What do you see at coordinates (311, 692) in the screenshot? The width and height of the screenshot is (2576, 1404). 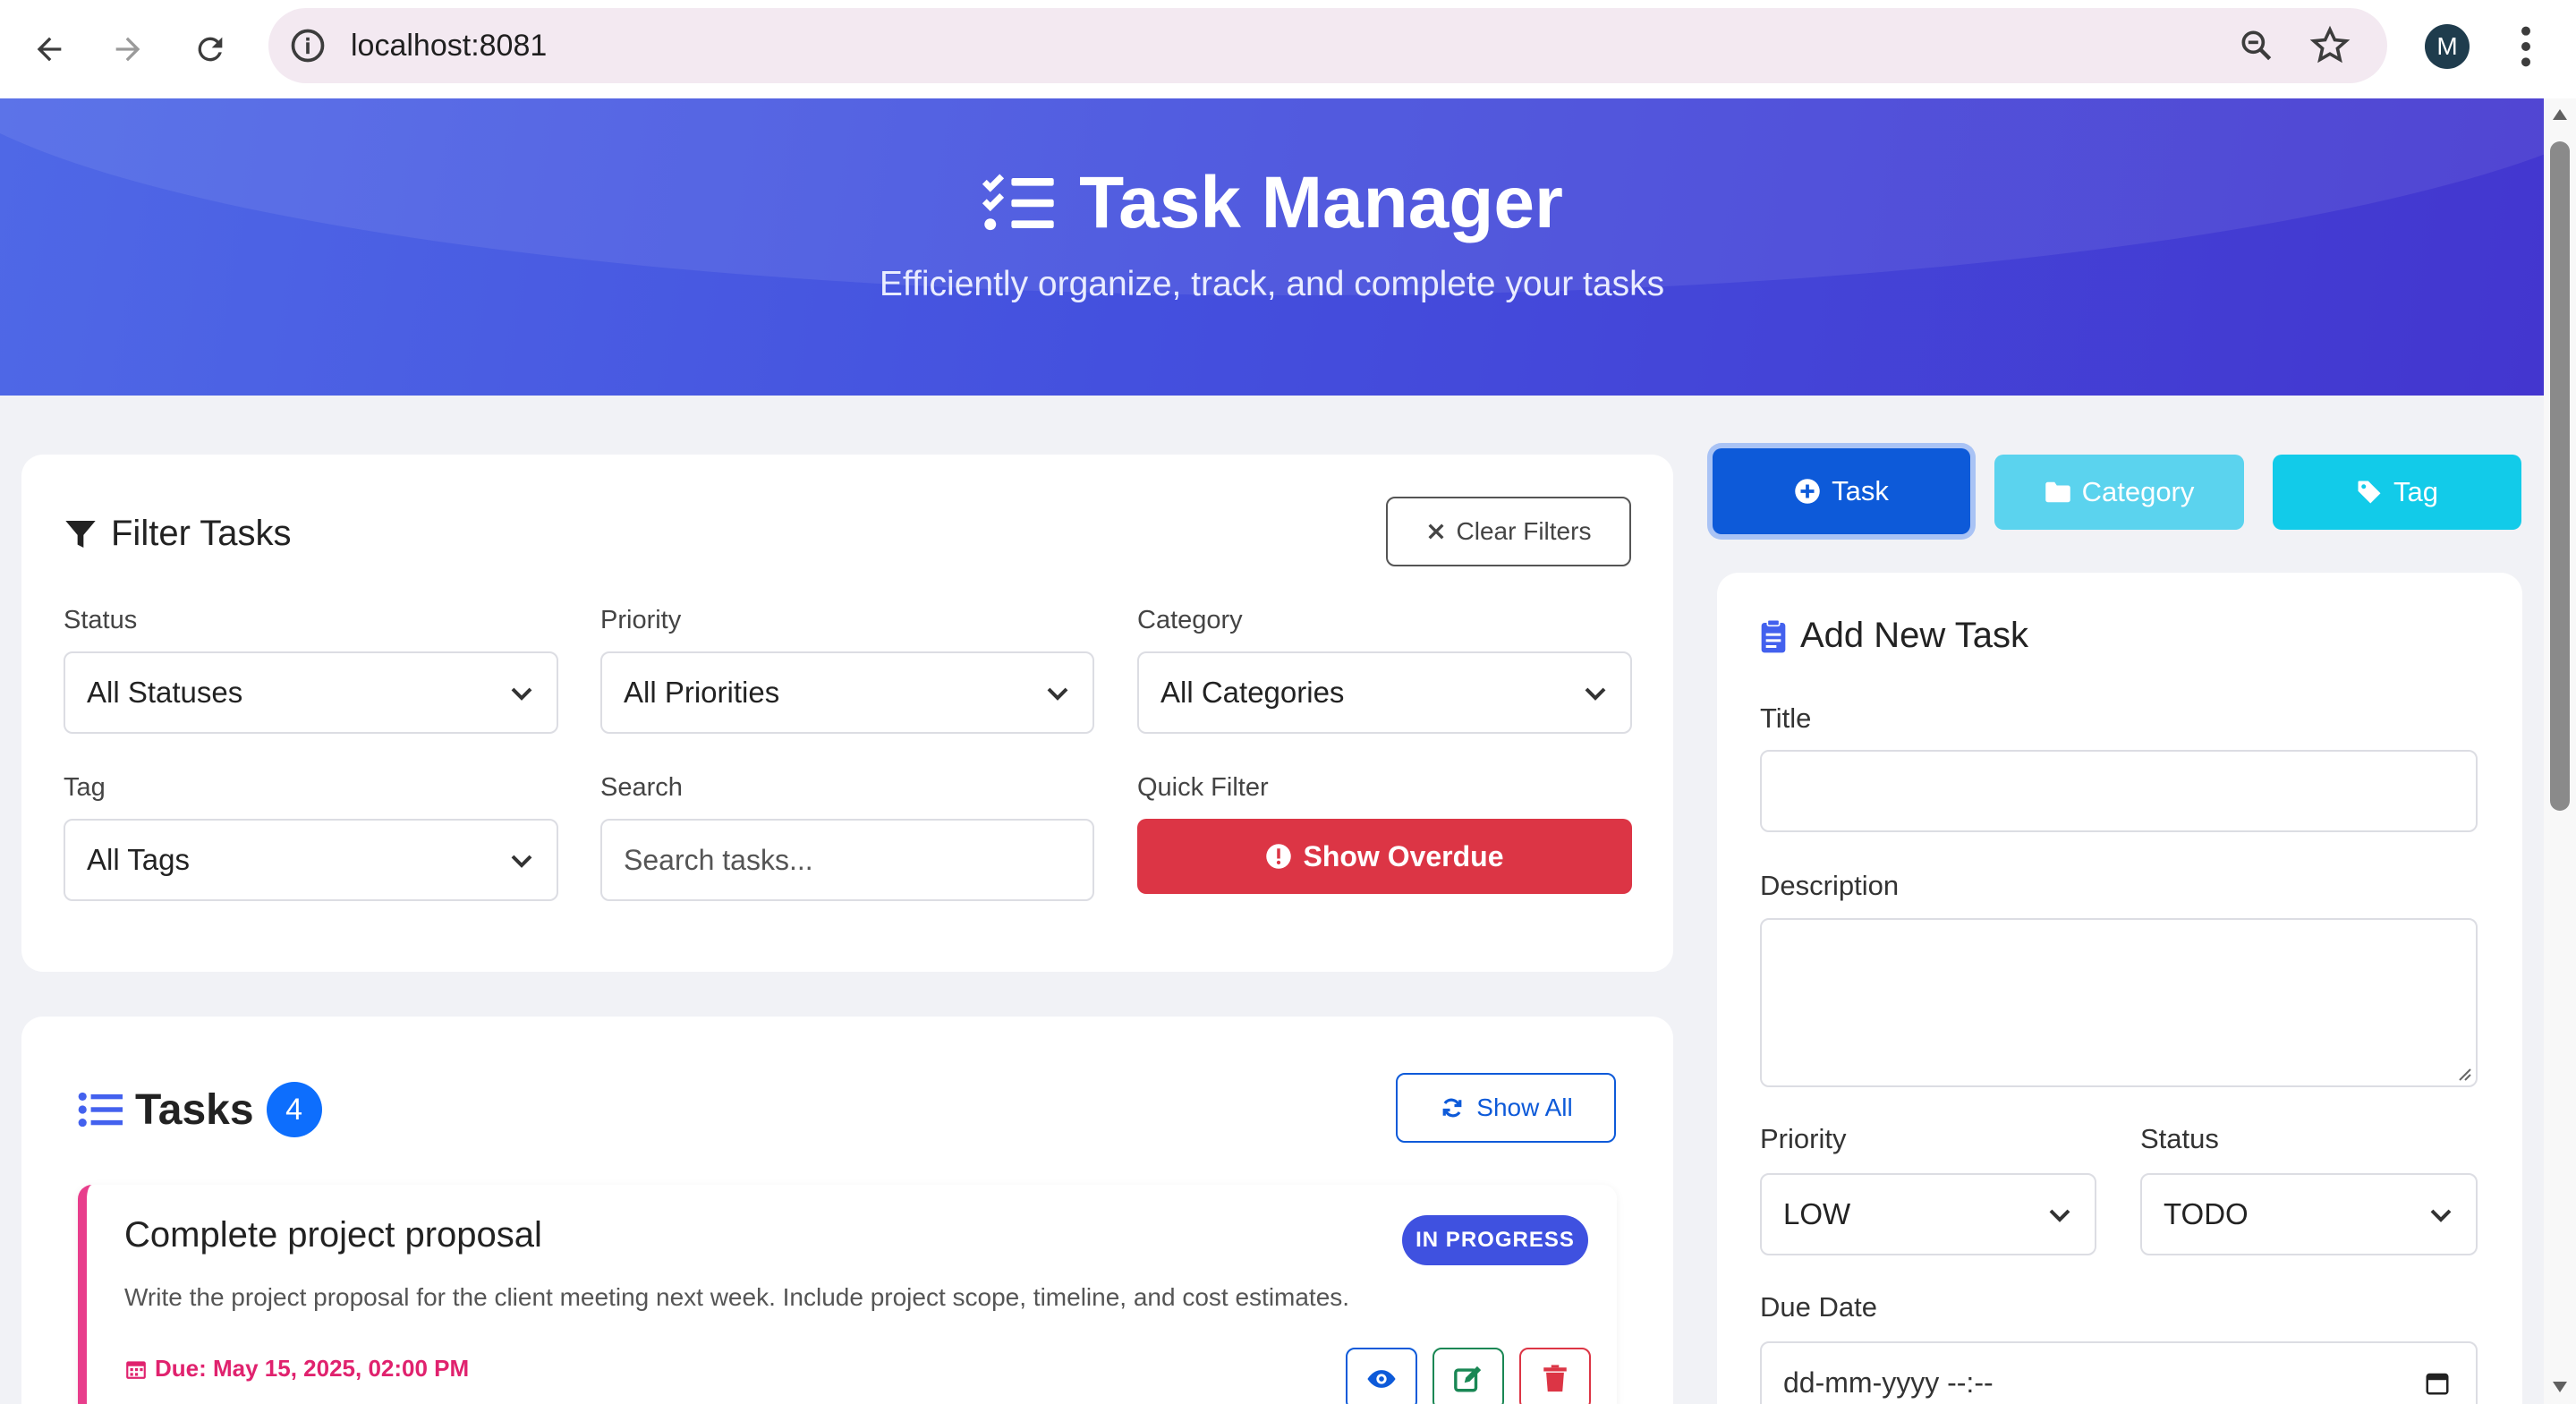 I see `status-filter-select: All Statuses` at bounding box center [311, 692].